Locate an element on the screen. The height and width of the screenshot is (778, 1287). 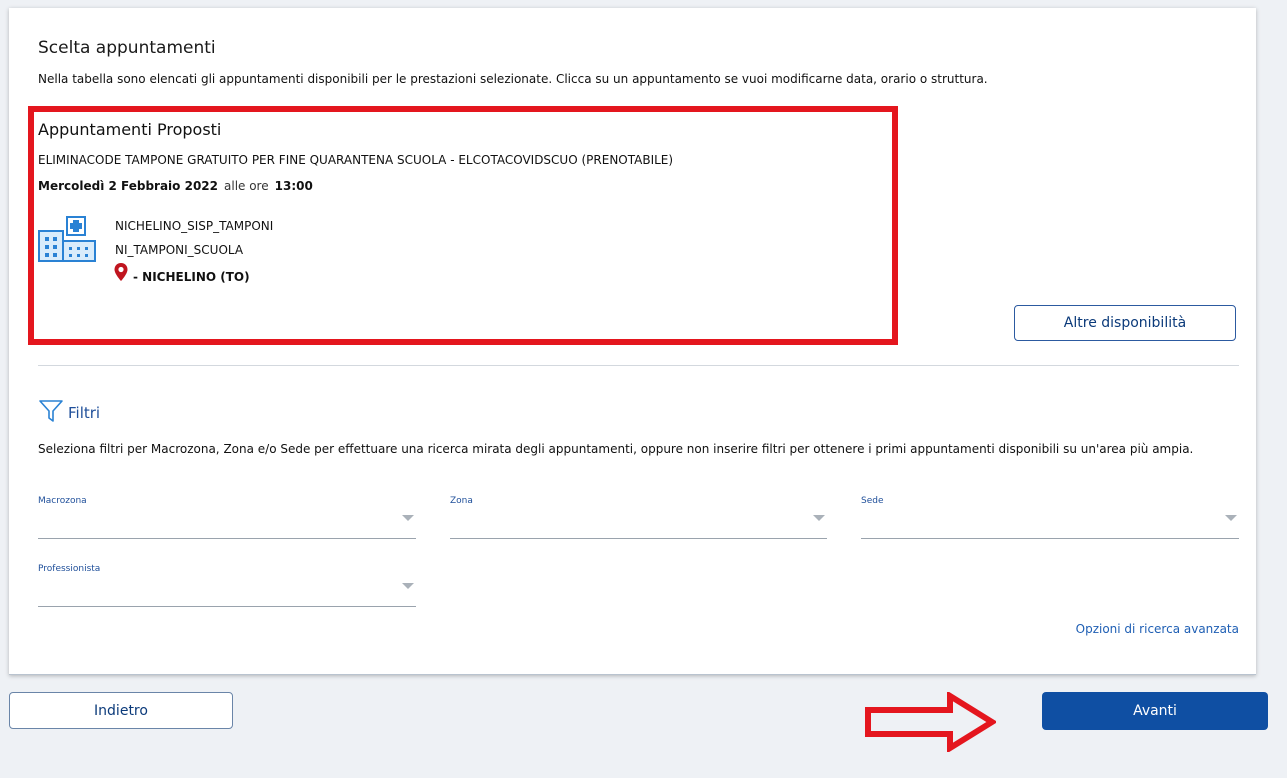
macrozona-label: Macrozona is located at coordinates (62, 501).